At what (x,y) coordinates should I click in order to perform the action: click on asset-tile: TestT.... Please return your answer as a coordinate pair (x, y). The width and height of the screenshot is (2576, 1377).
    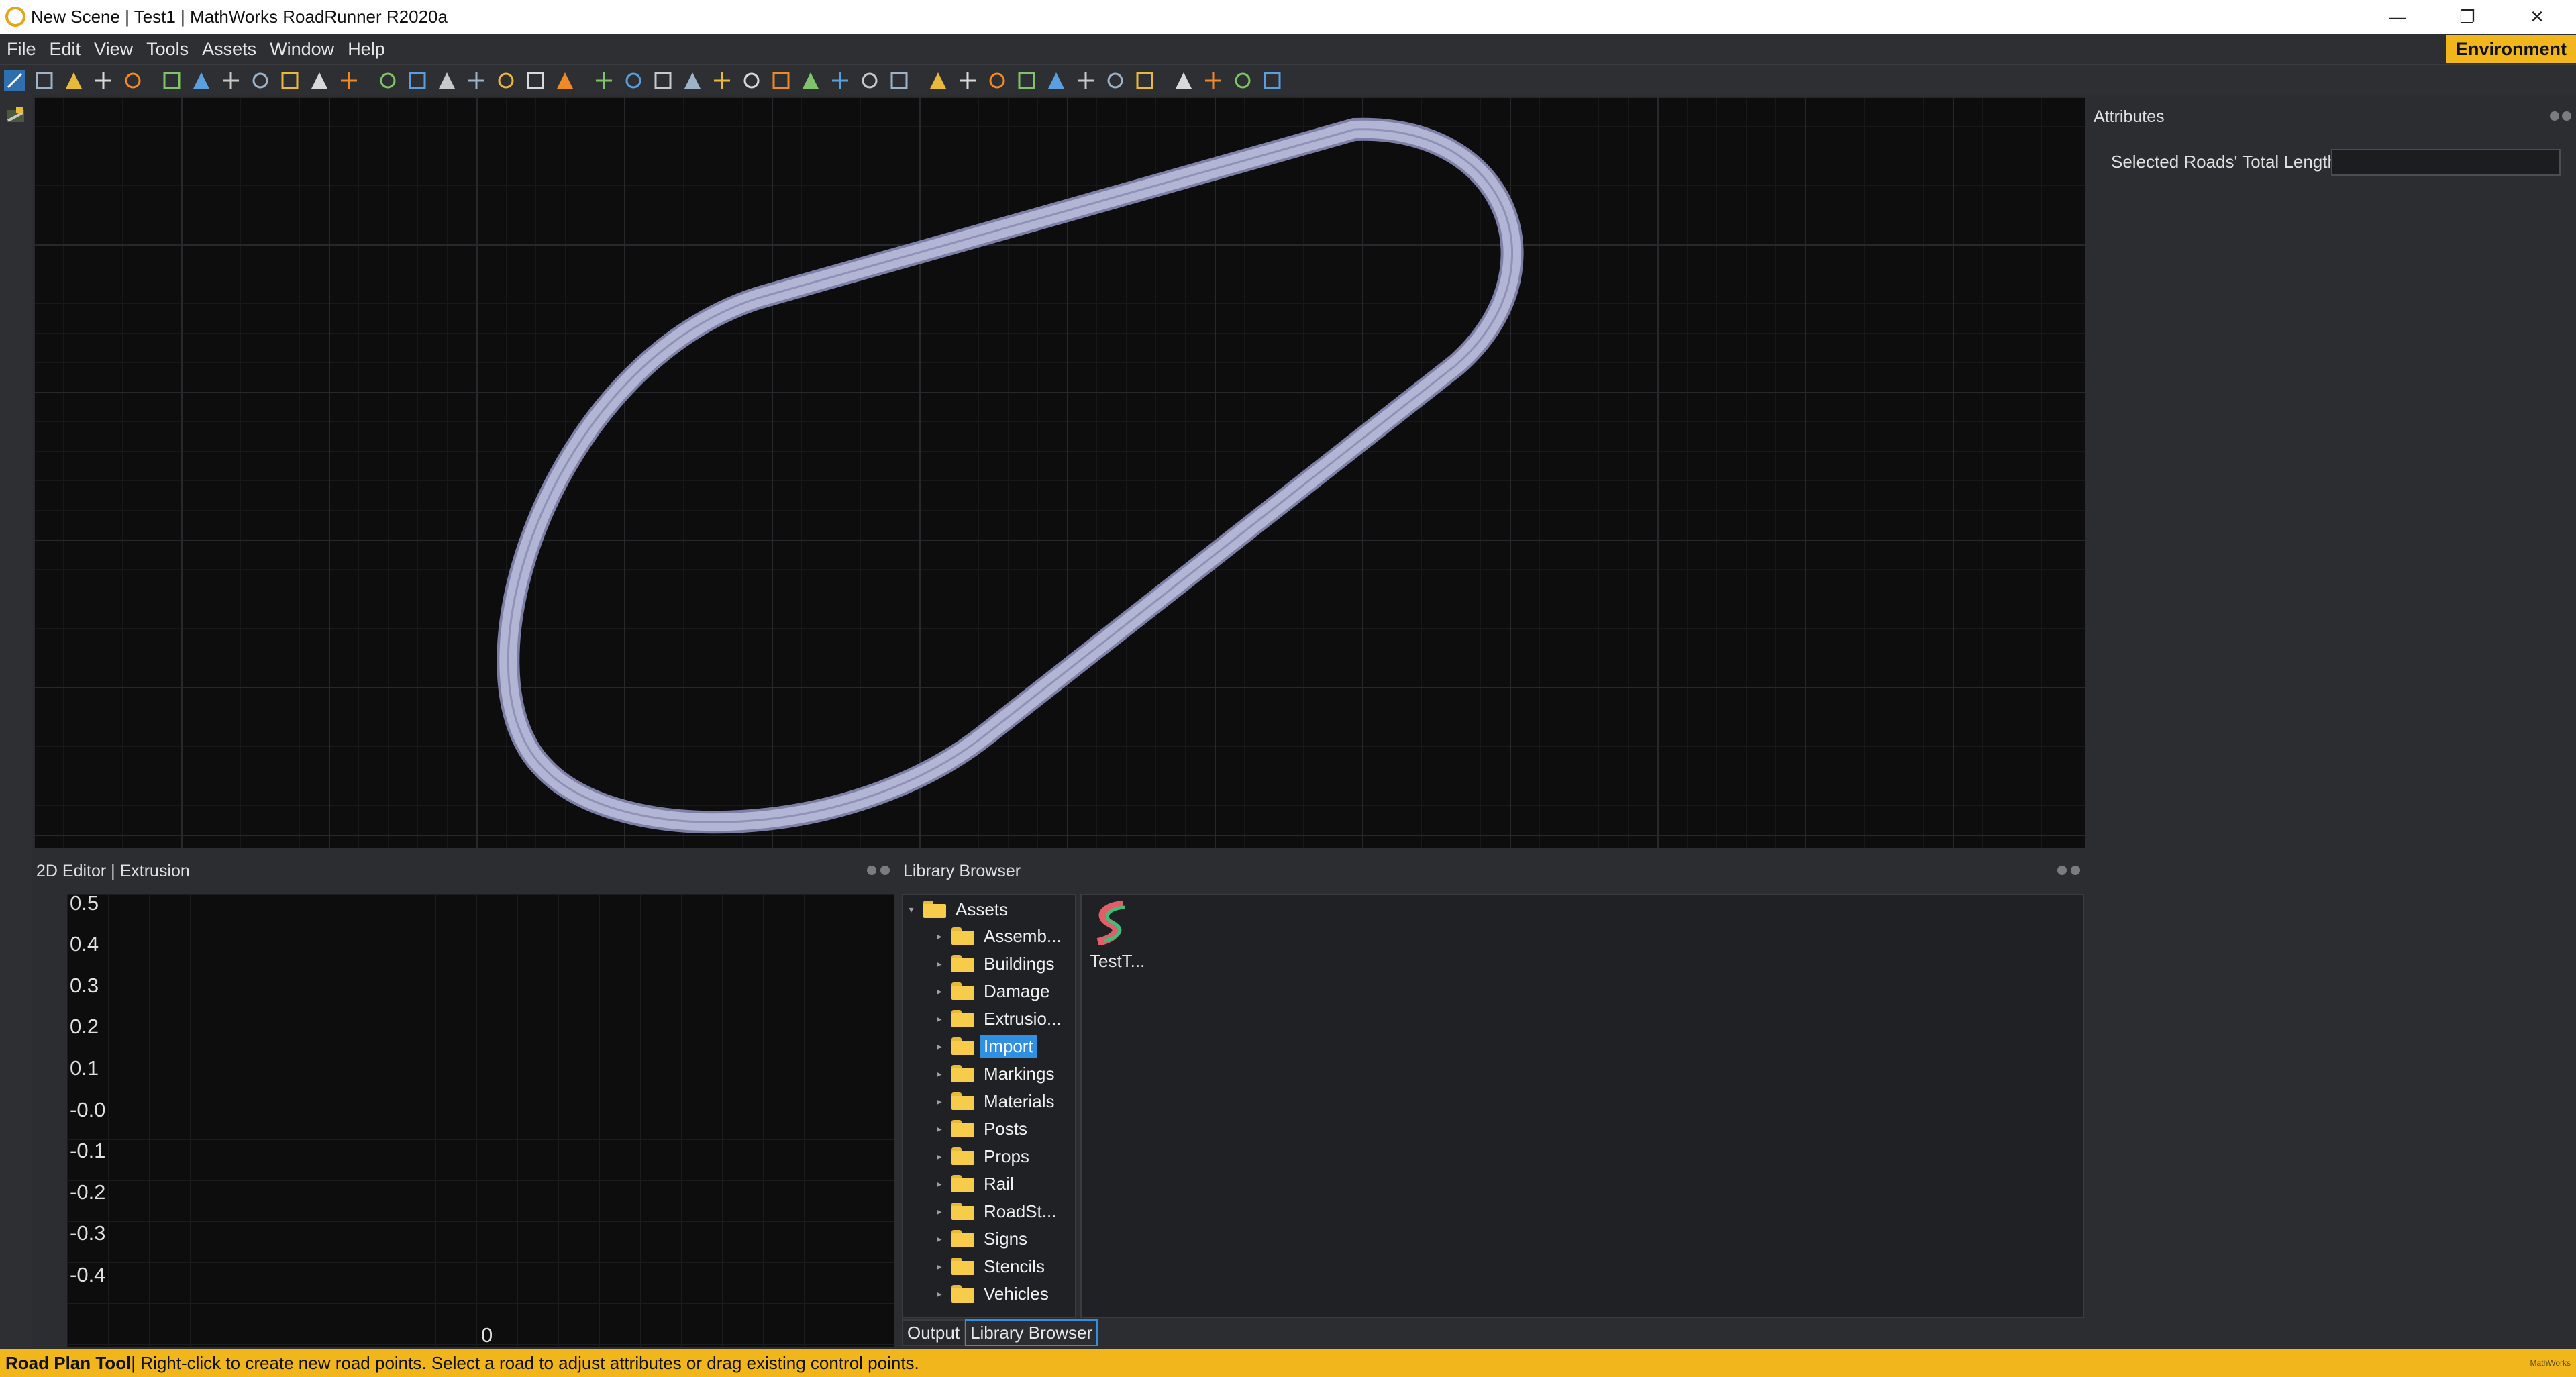
    Looking at the image, I should click on (1117, 936).